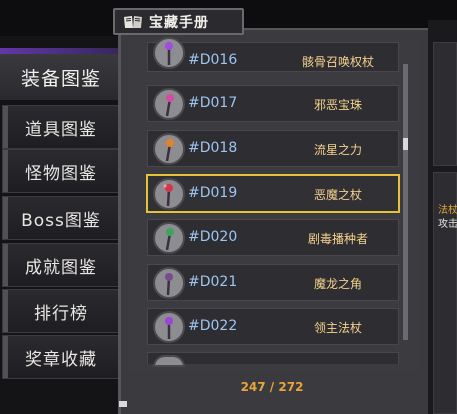 The width and height of the screenshot is (457, 414). Describe the element at coordinates (273, 148) in the screenshot. I see `list-item: #D018 流星之力` at that location.